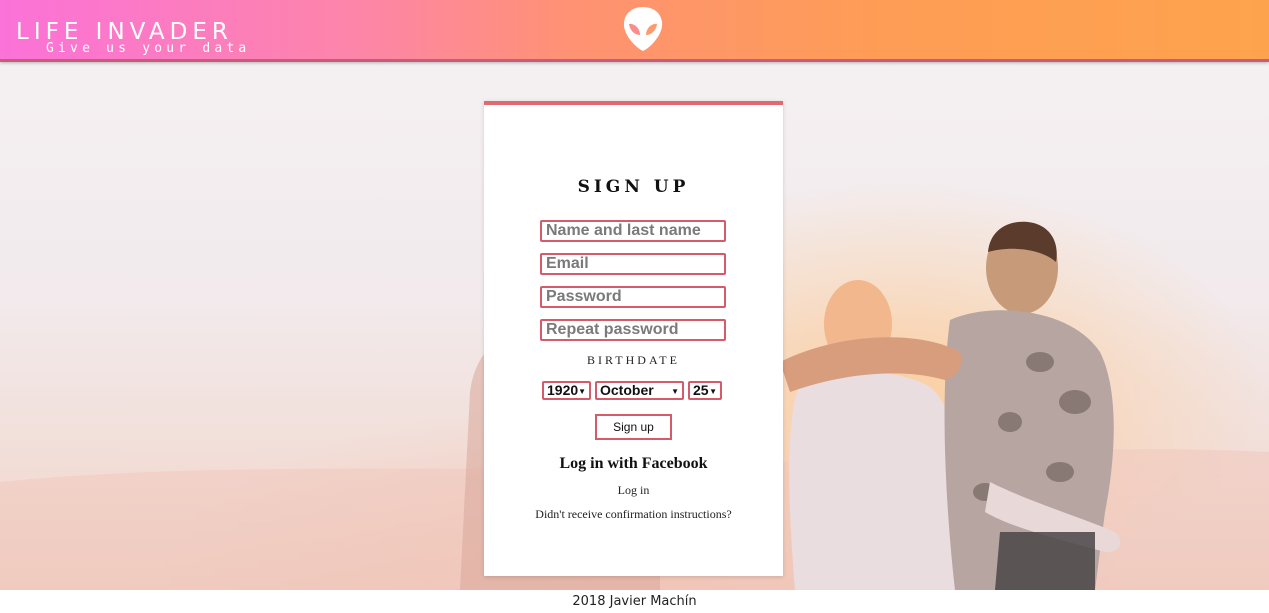  I want to click on birth-day-value: 25, so click(701, 390).